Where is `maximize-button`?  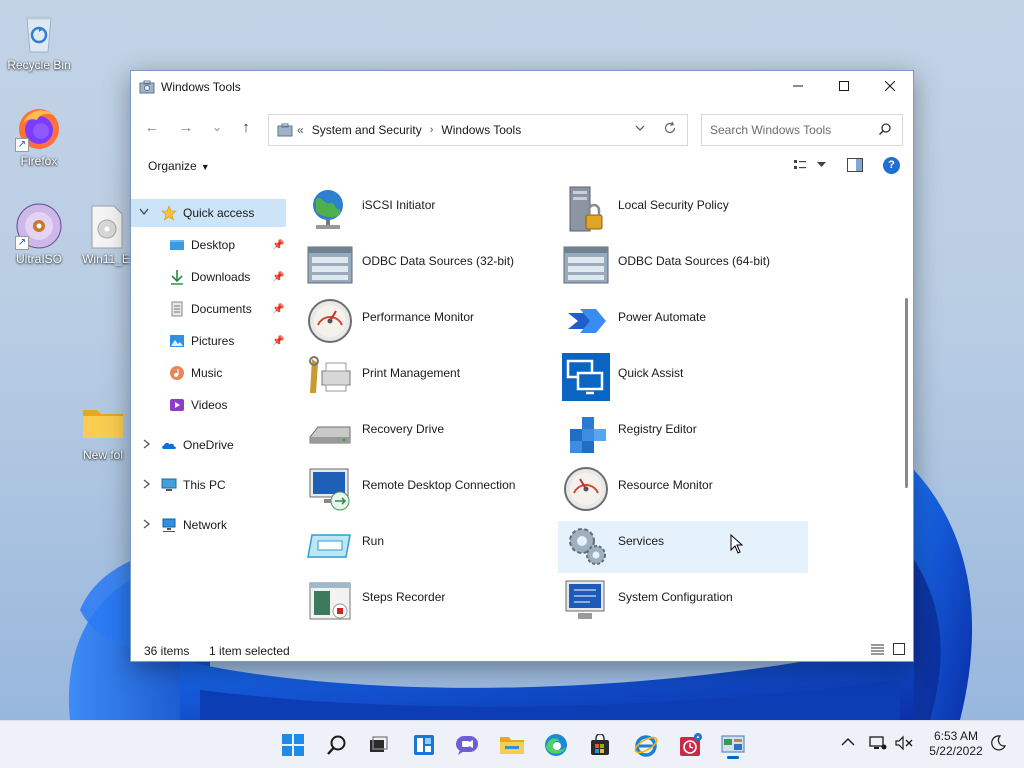
maximize-button is located at coordinates (844, 86).